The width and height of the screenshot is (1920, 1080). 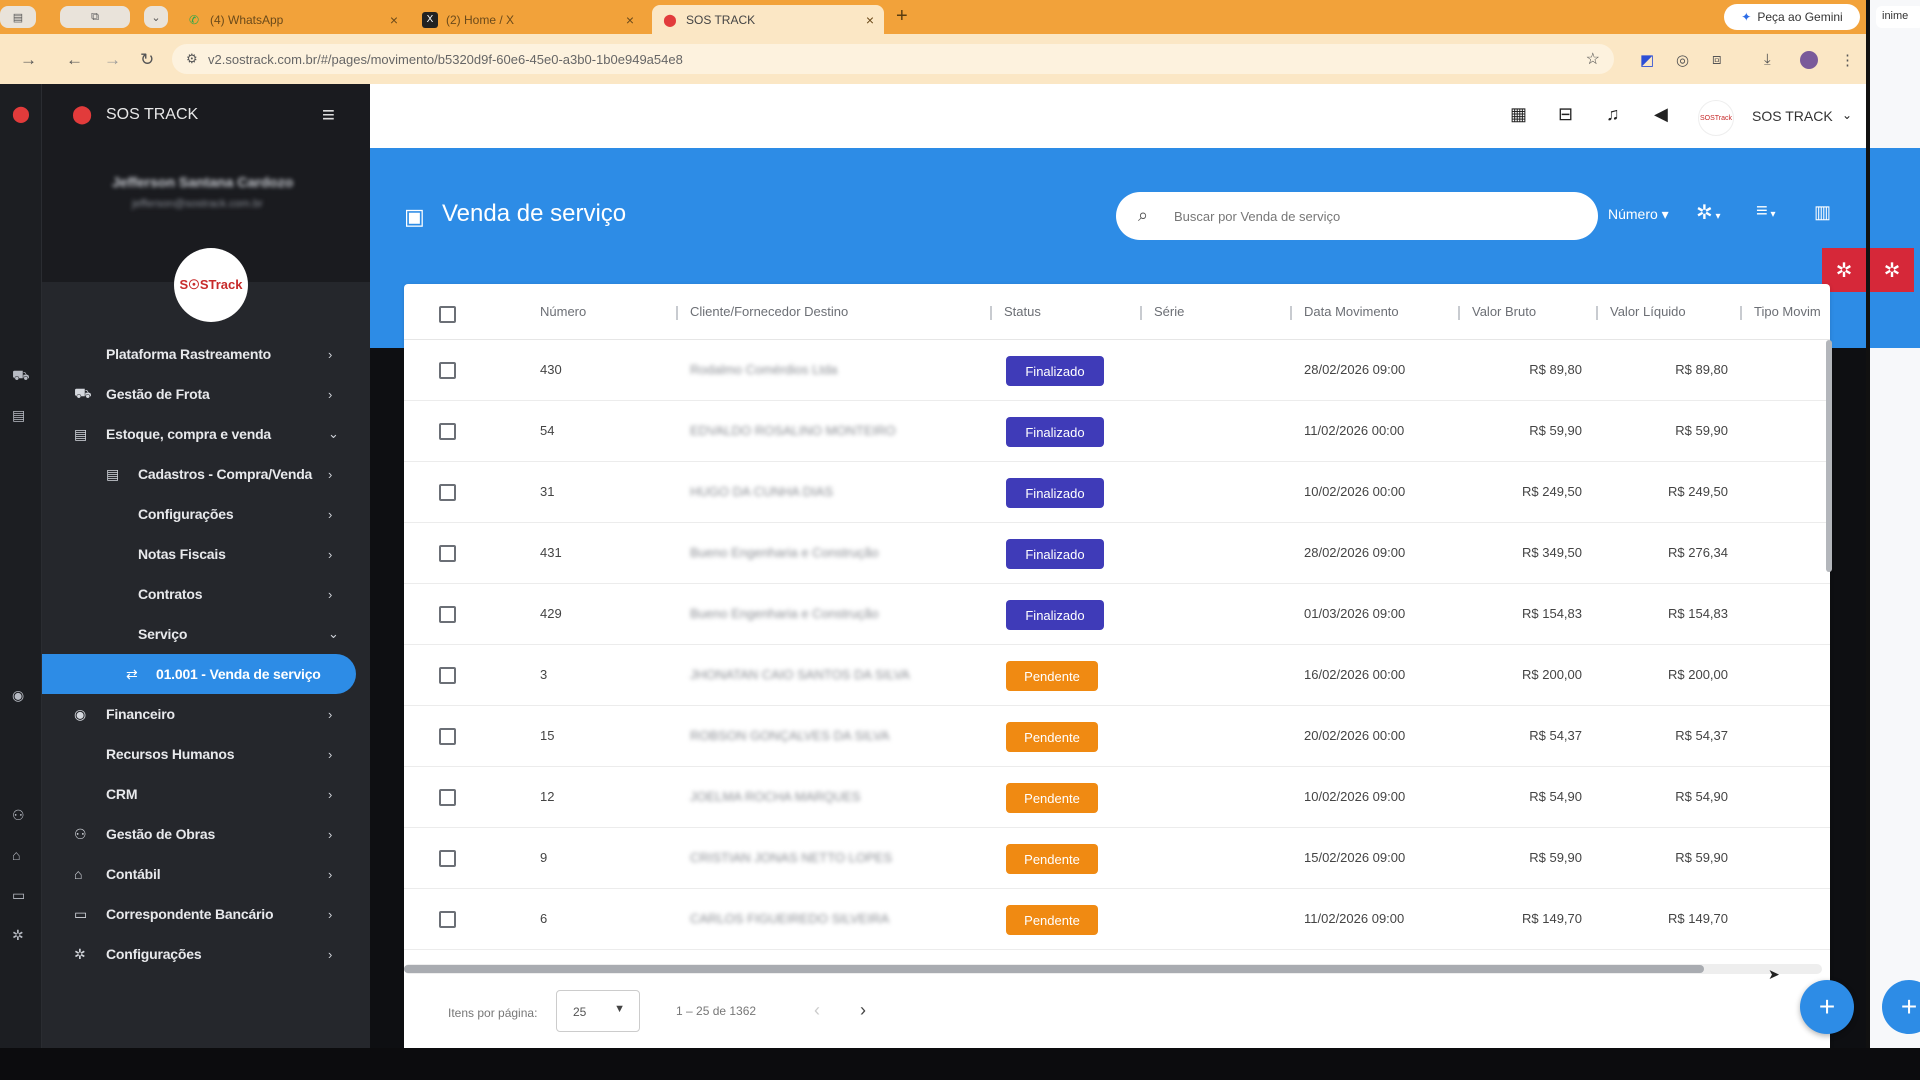 What do you see at coordinates (18, 815) in the screenshot?
I see `workers-icon: ⚇` at bounding box center [18, 815].